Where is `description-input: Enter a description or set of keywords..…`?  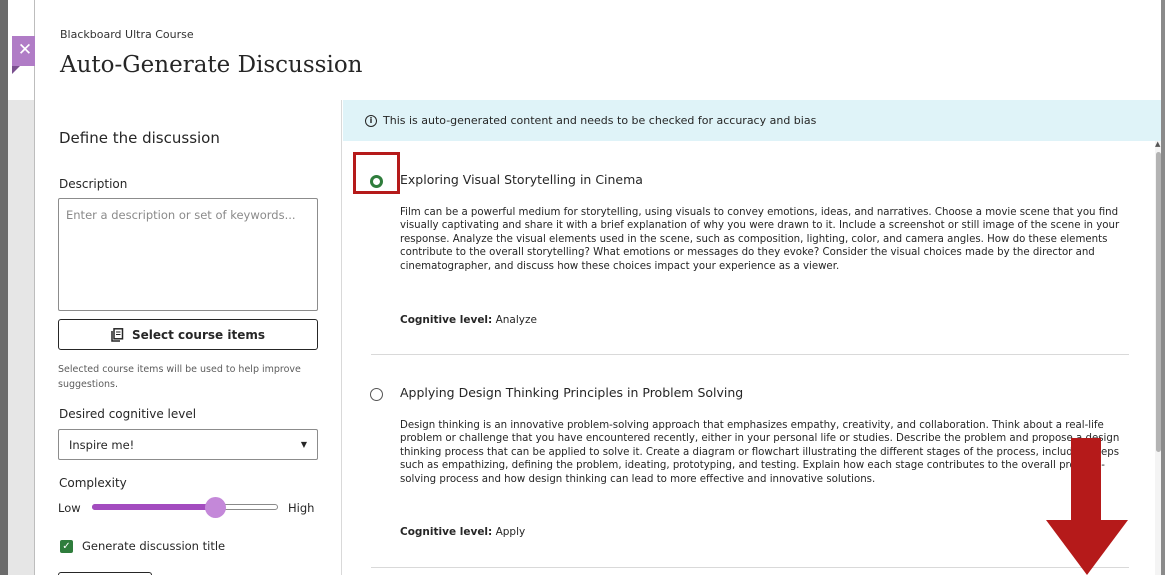 description-input: Enter a description or set of keywords..… is located at coordinates (188, 254).